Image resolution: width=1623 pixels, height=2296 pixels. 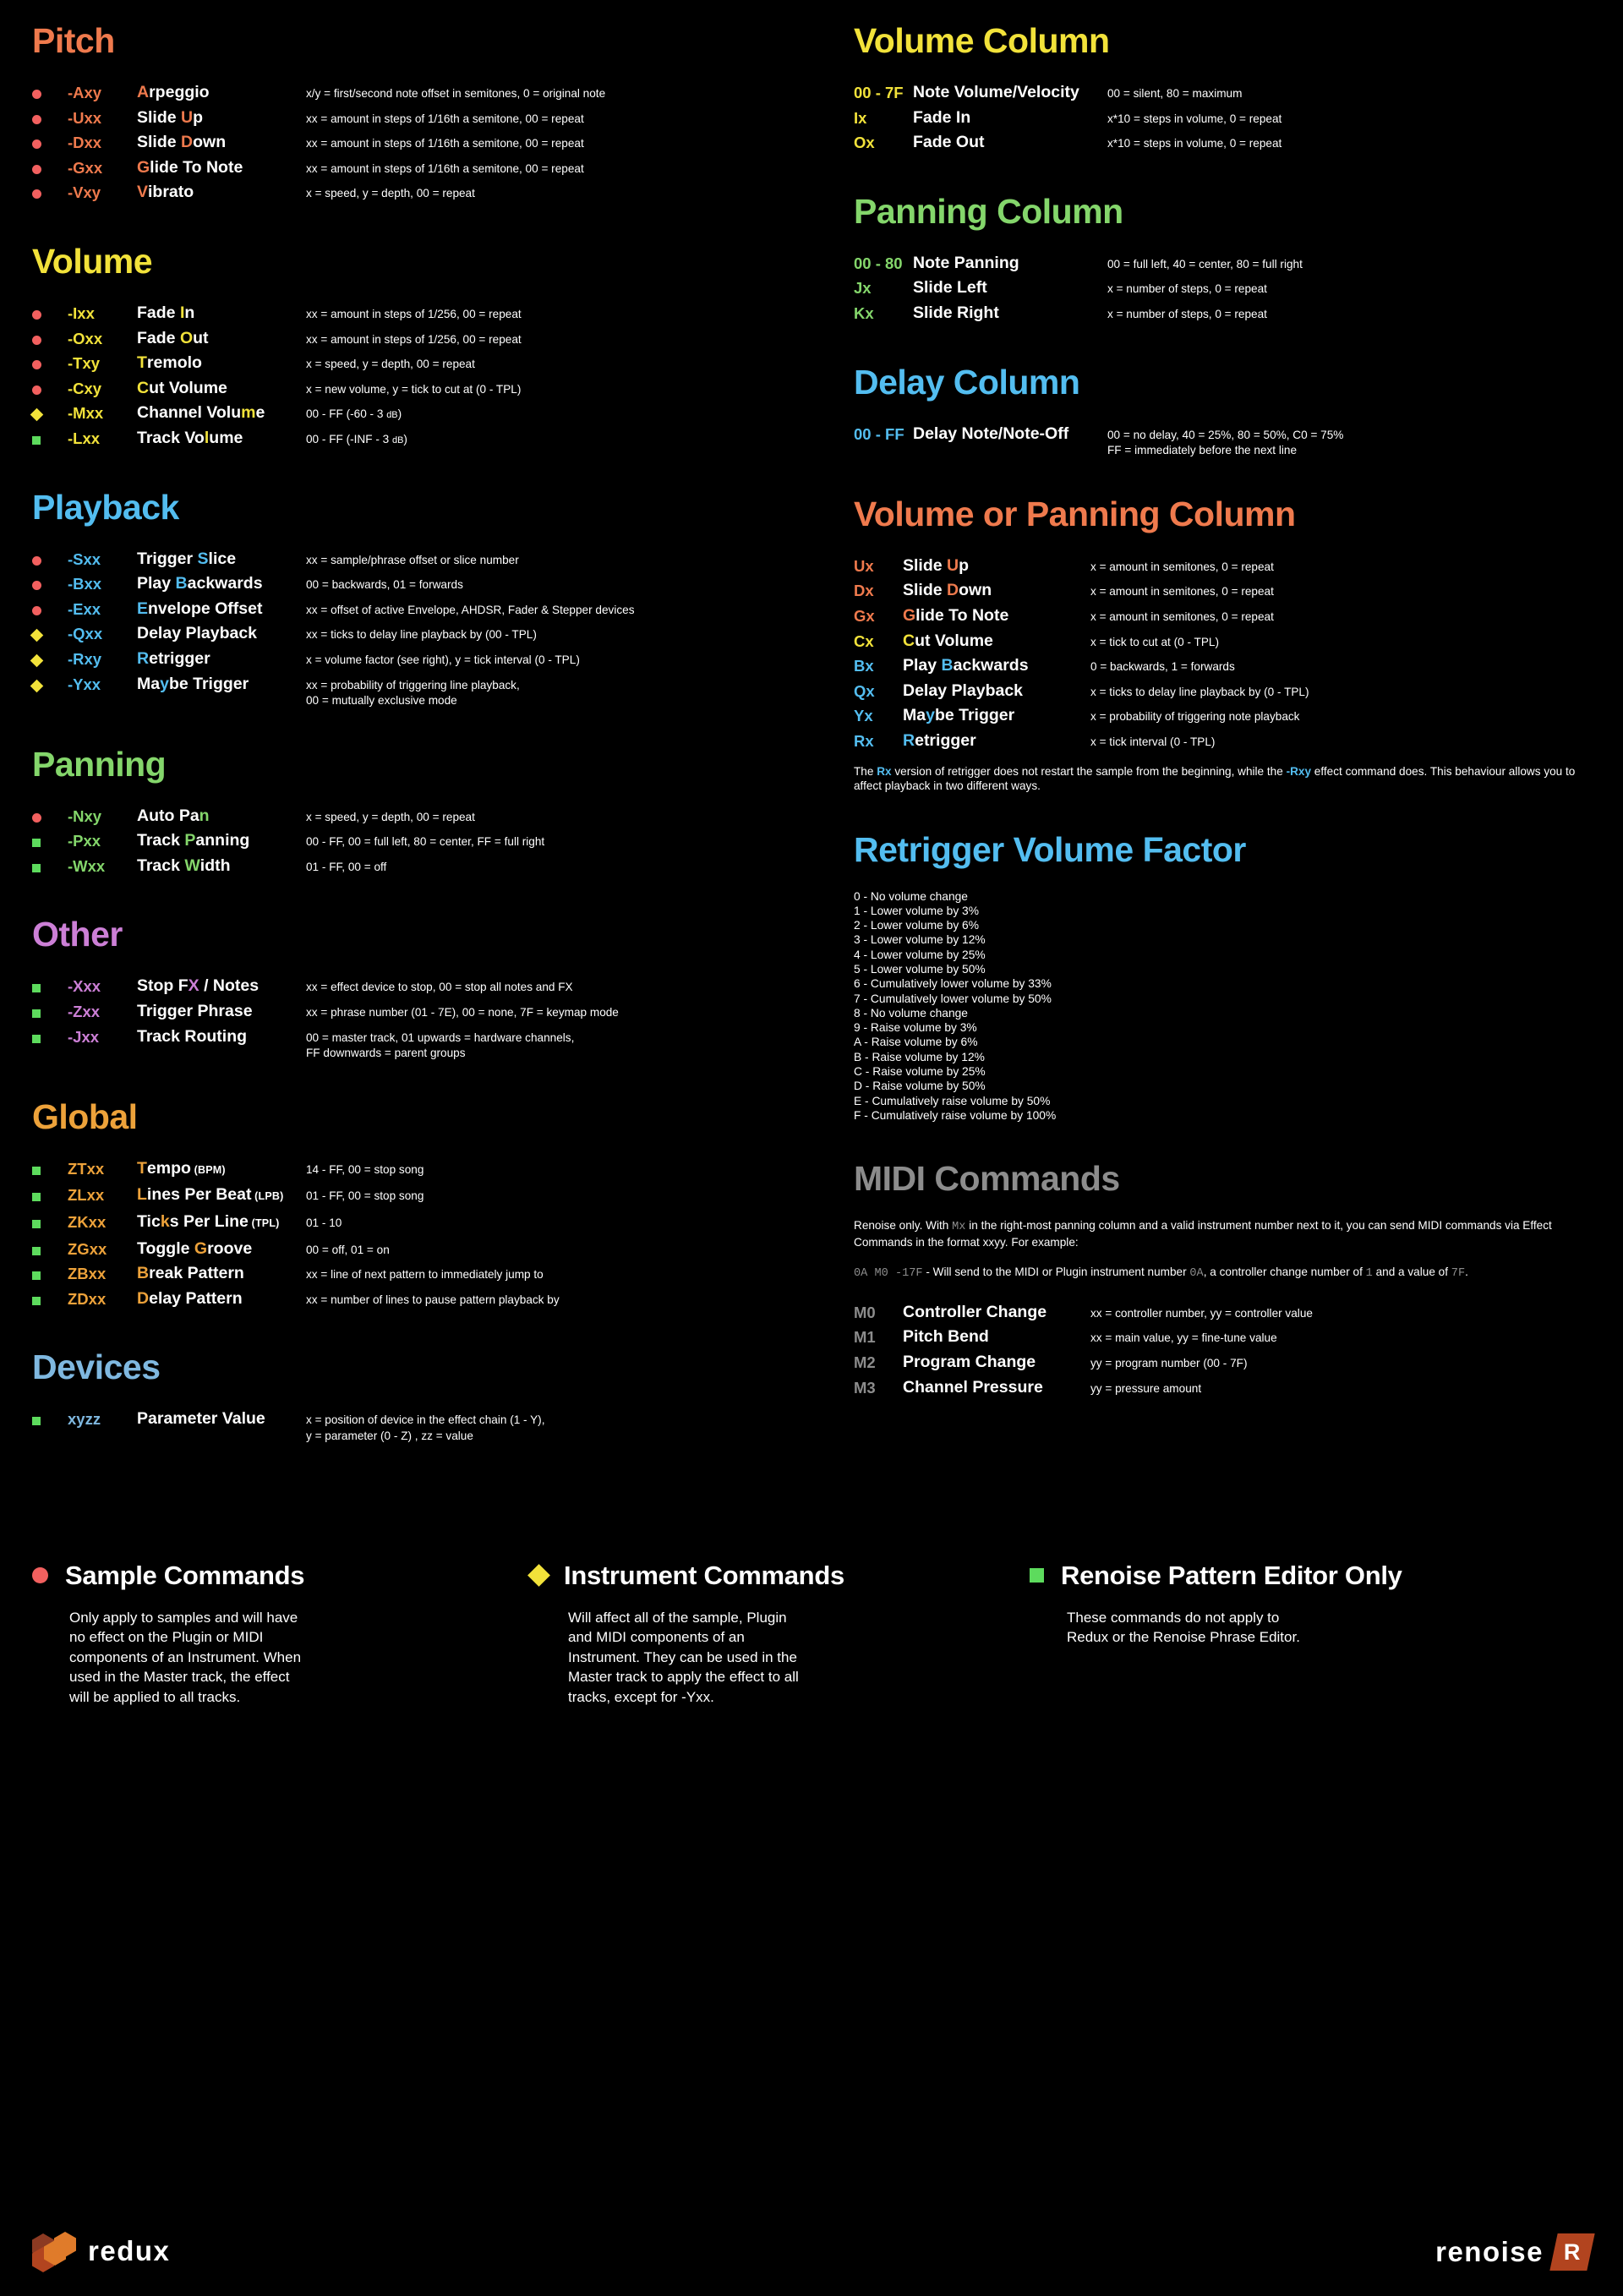 I want to click on command-name: Trigger Slice, so click(x=187, y=558).